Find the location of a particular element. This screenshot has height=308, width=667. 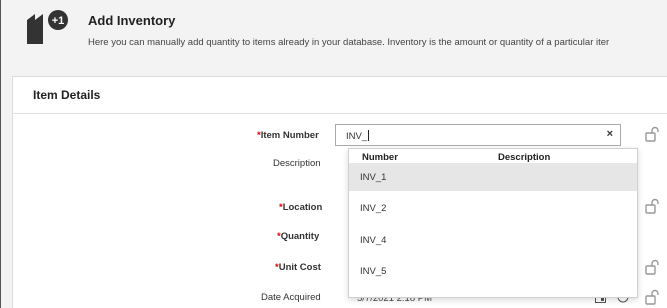

text-caret is located at coordinates (369, 135).